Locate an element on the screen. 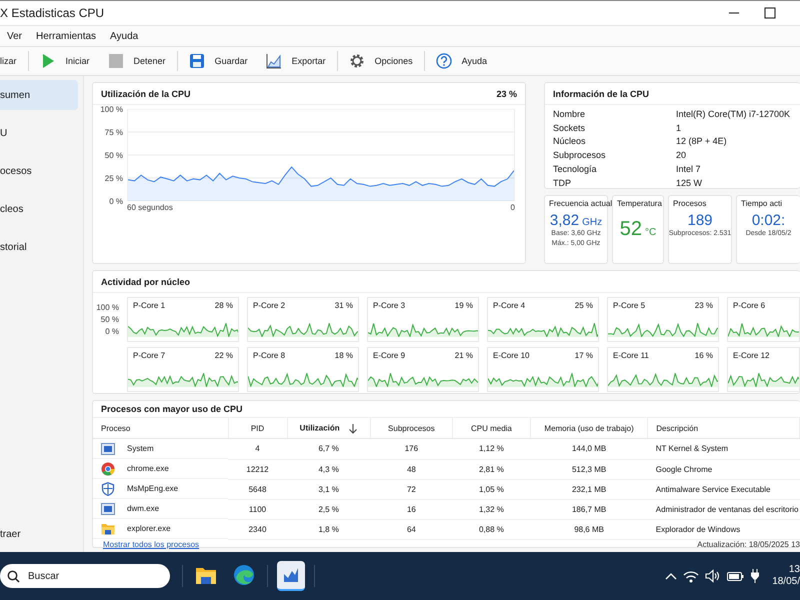  clock-time: 13 is located at coordinates (794, 570).